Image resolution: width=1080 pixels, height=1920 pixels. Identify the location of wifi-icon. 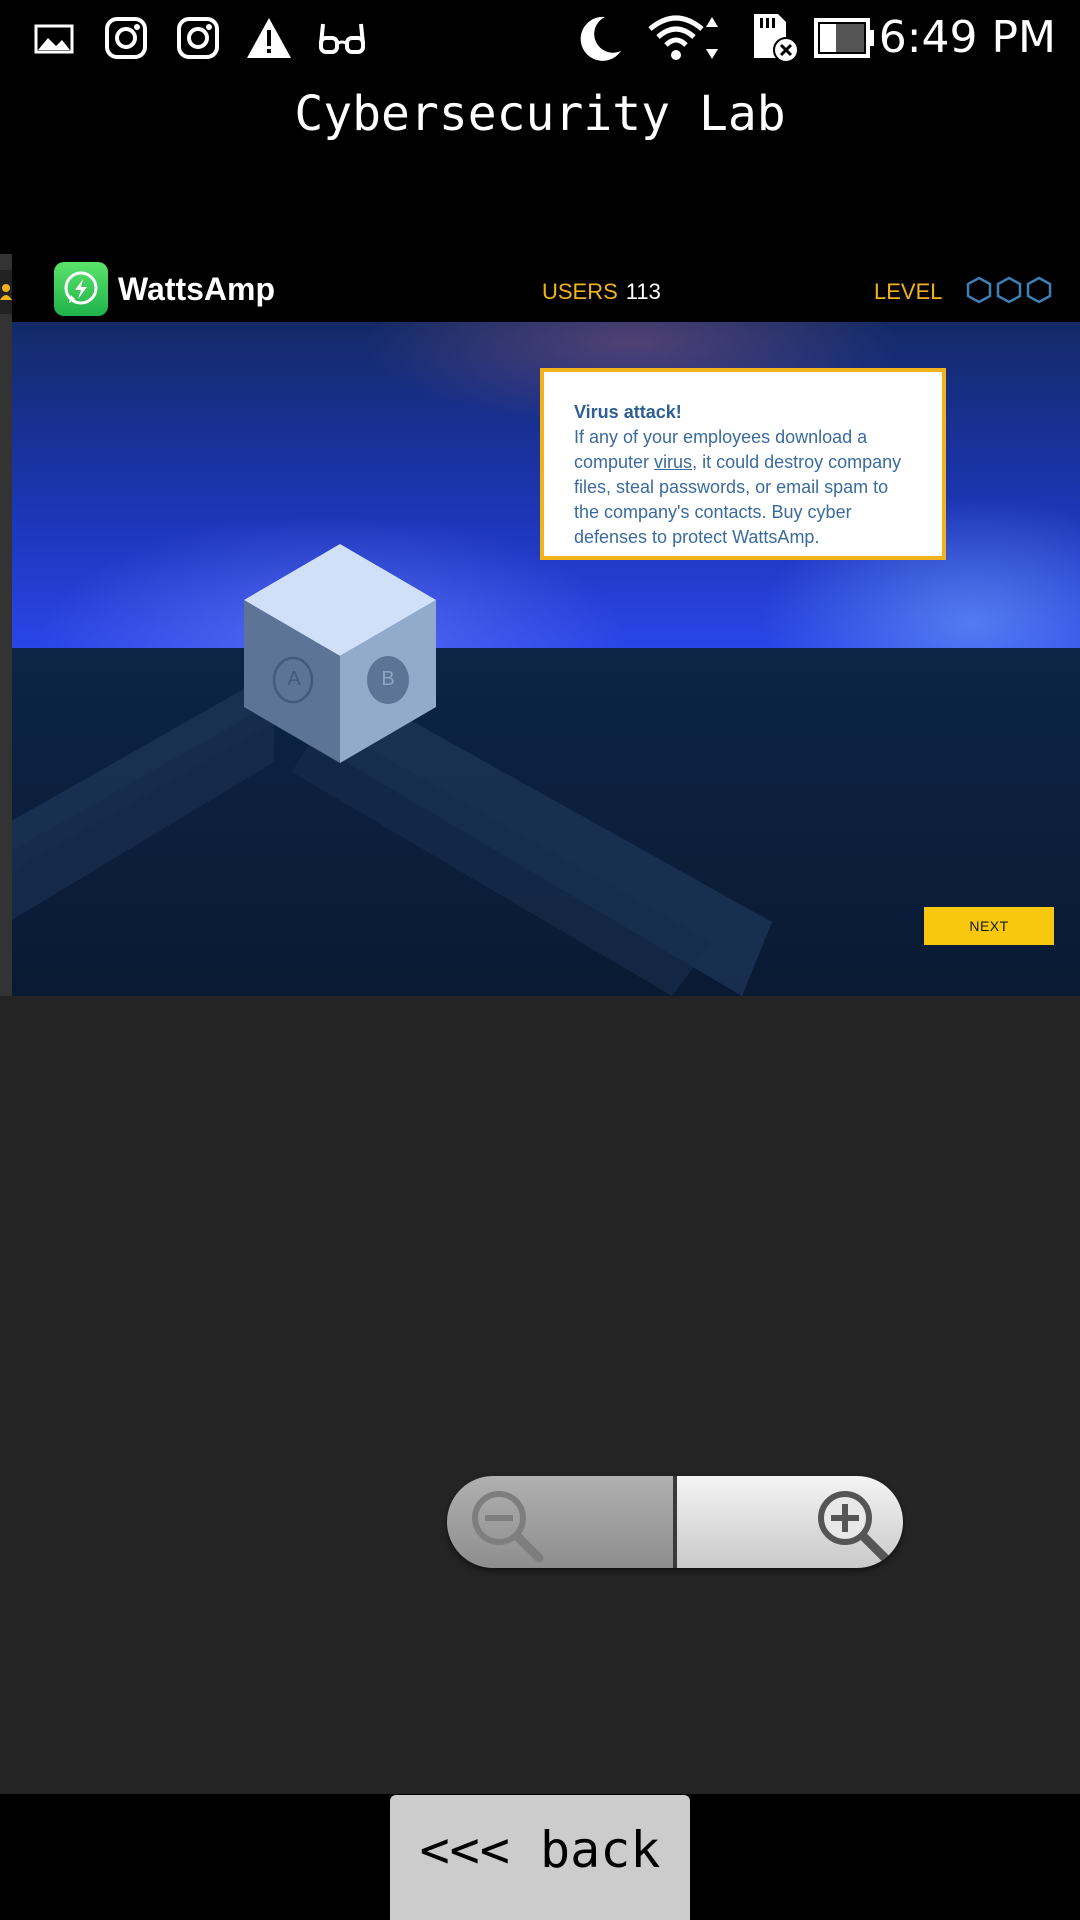
(688, 38).